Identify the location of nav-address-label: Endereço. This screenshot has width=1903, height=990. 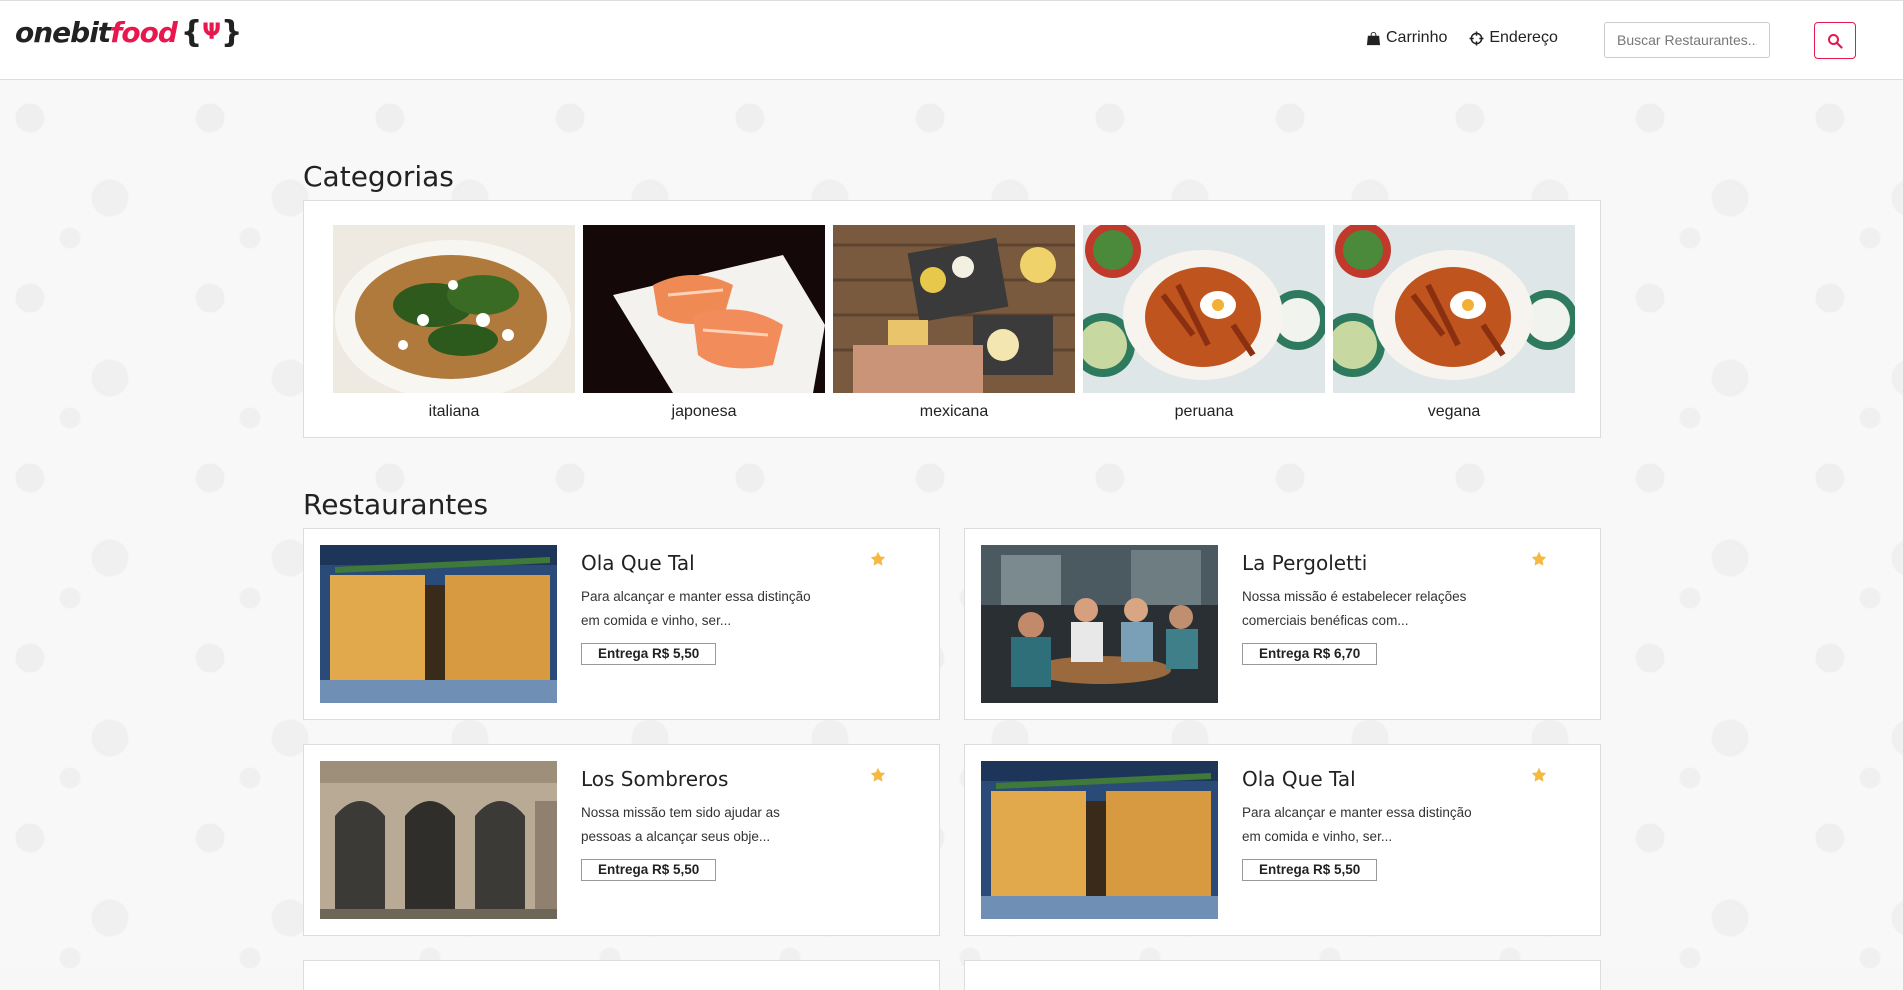
(1523, 37).